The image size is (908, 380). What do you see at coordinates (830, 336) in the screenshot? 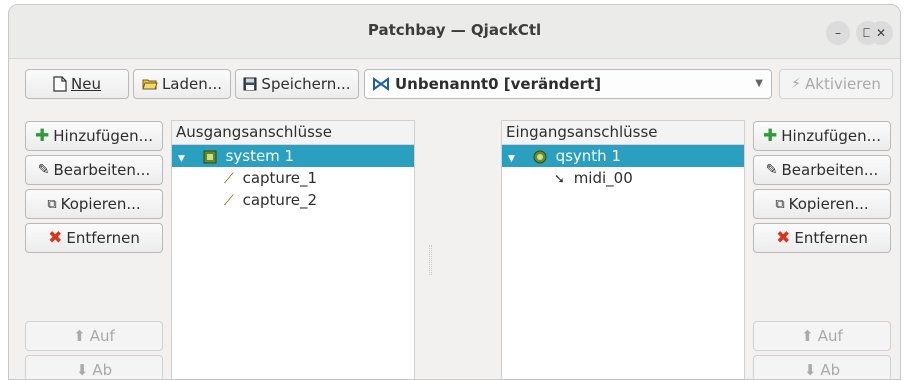
I see `input-up-label: Auf` at bounding box center [830, 336].